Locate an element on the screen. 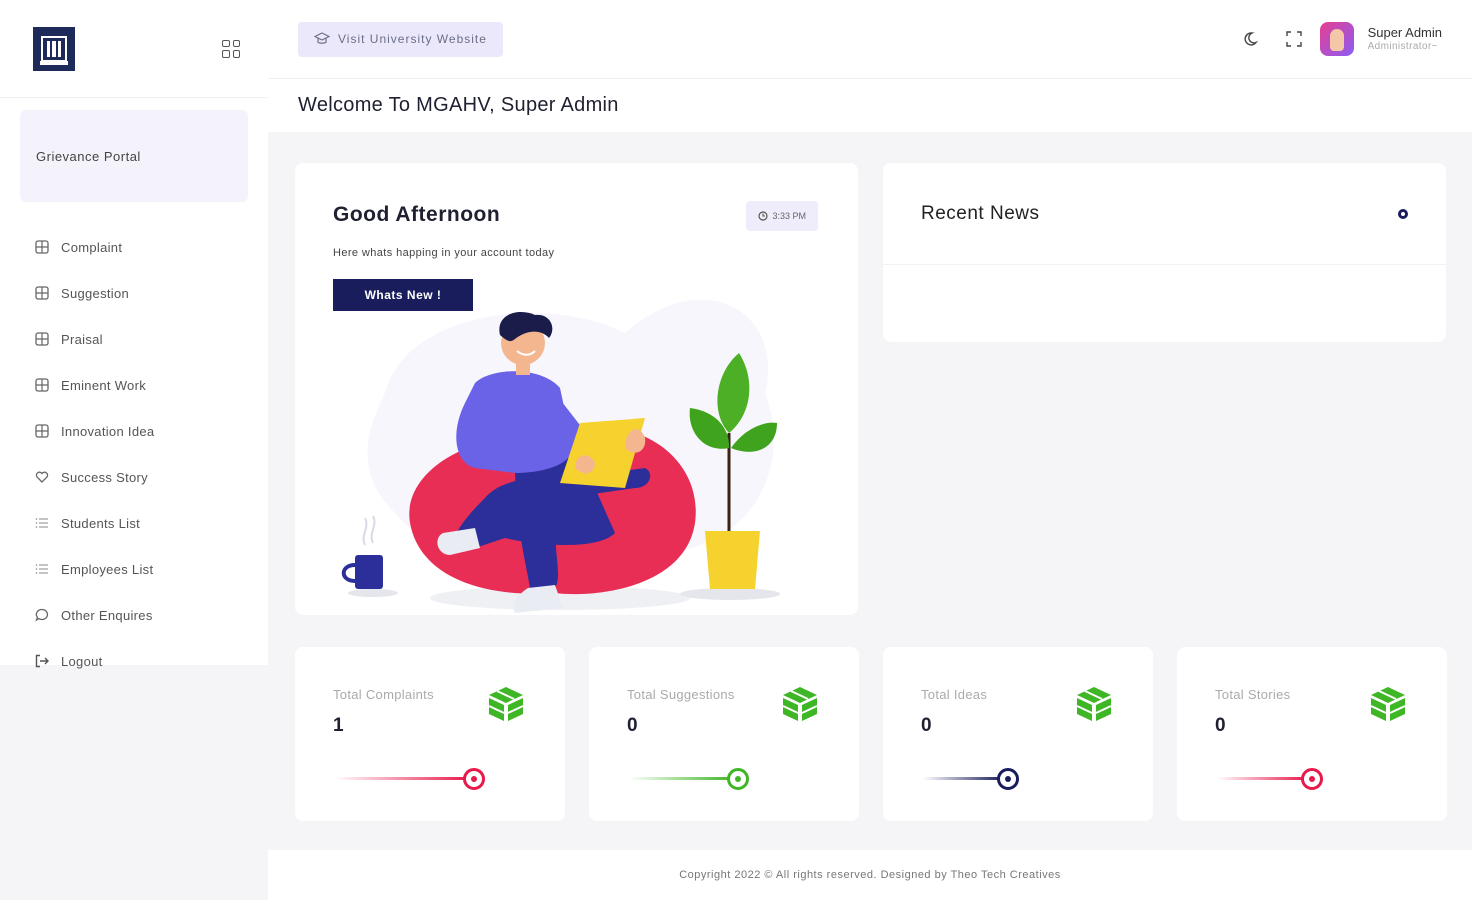 This screenshot has width=1472, height=900. stat-progress-knob: .k0::after{} is located at coordinates (474, 779).